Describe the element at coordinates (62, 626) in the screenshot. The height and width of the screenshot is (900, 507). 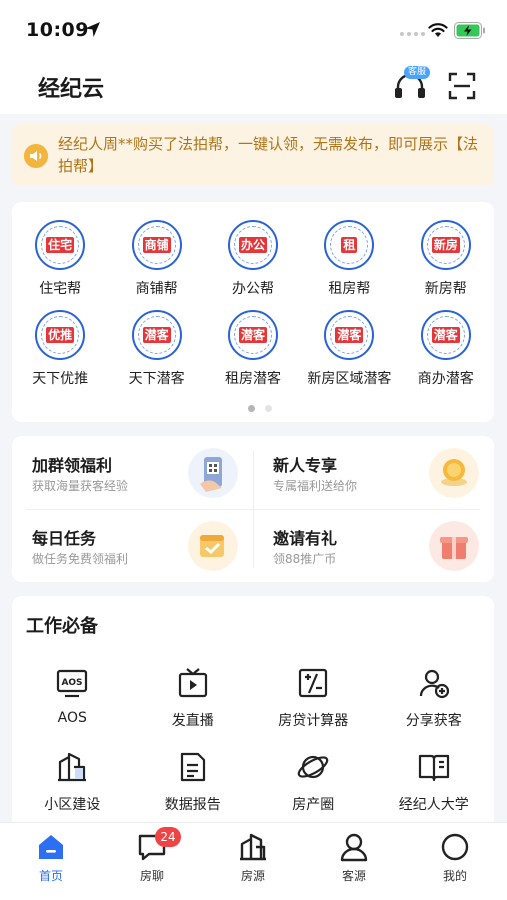
I see `section-title: 工作必备` at that location.